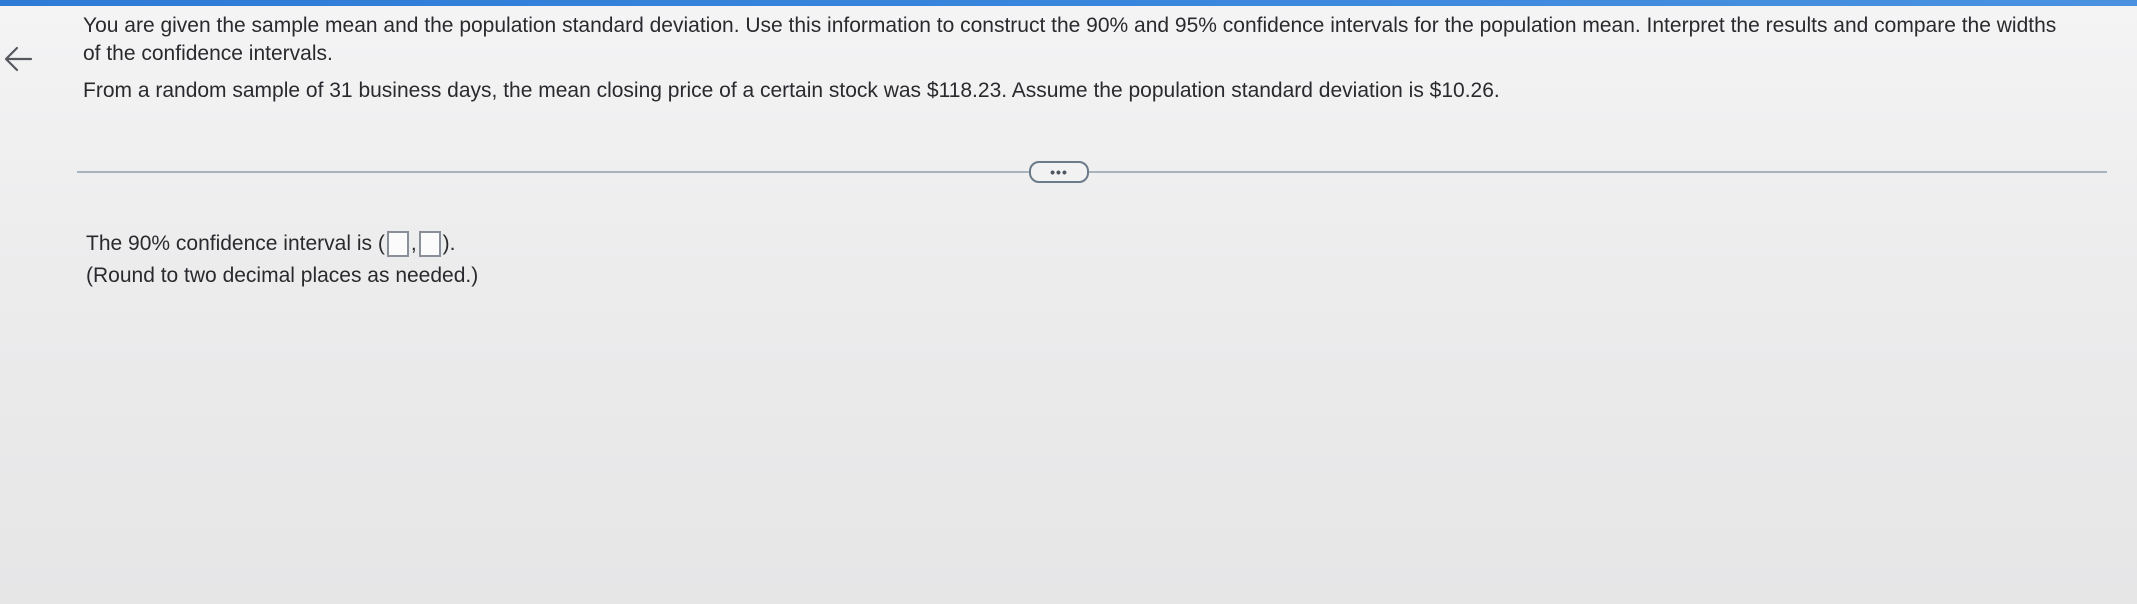 Image resolution: width=2137 pixels, height=604 pixels. What do you see at coordinates (1068, 3) in the screenshot?
I see `top-accent-bar` at bounding box center [1068, 3].